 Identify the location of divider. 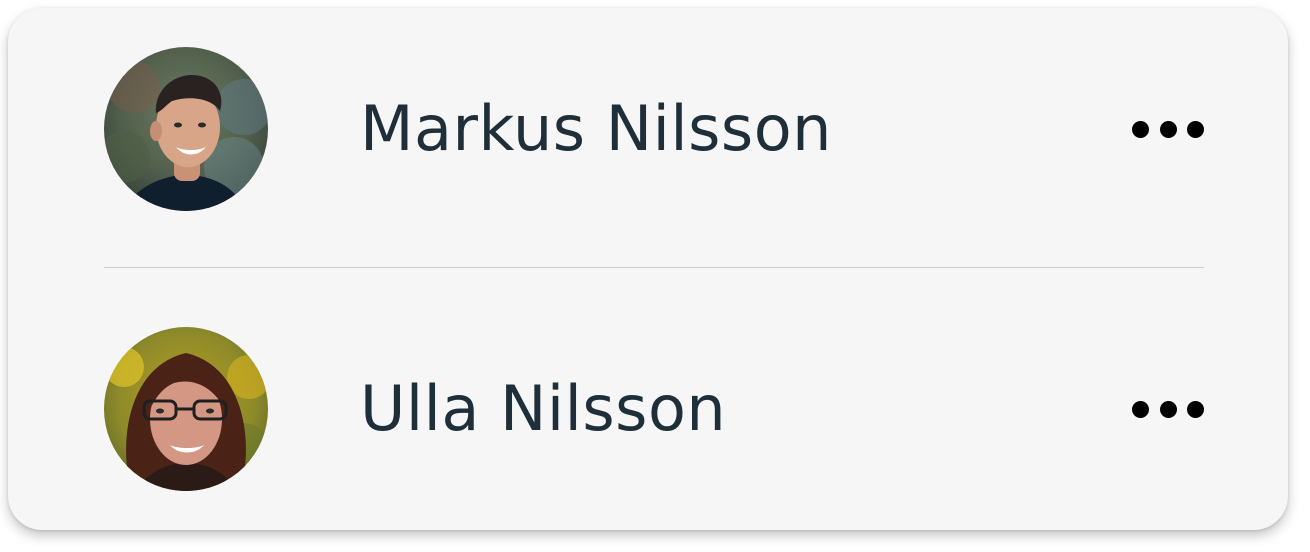
(654, 267).